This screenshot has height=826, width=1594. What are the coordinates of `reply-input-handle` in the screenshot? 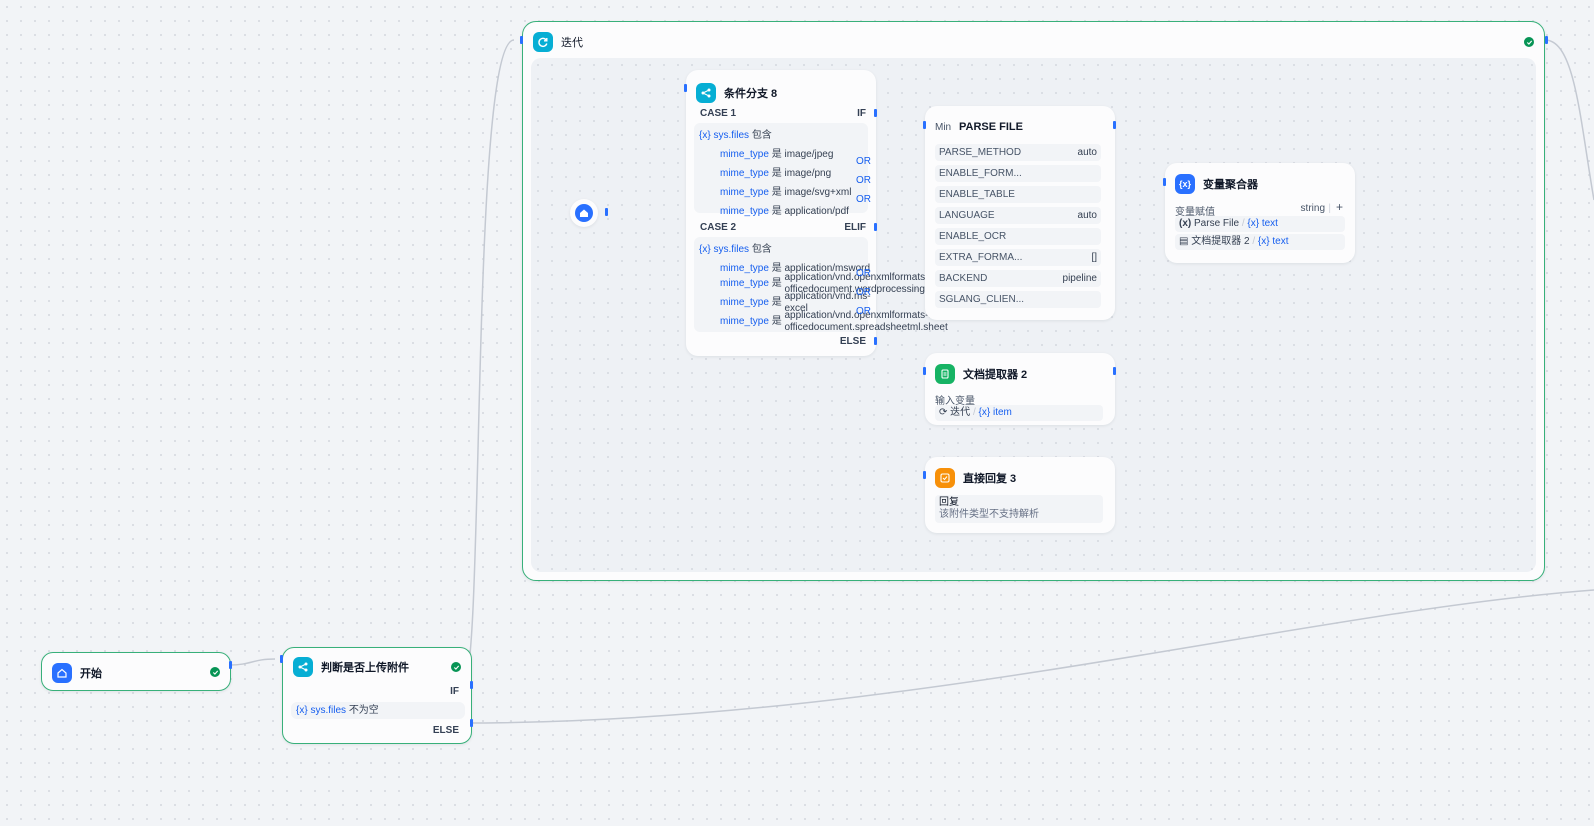 It's located at (924, 475).